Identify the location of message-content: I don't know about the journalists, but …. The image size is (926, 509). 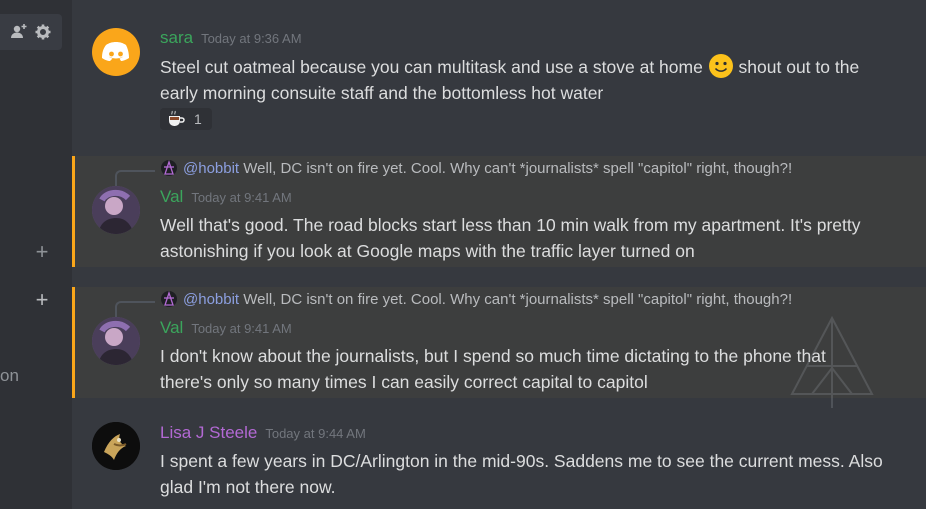
(493, 369).